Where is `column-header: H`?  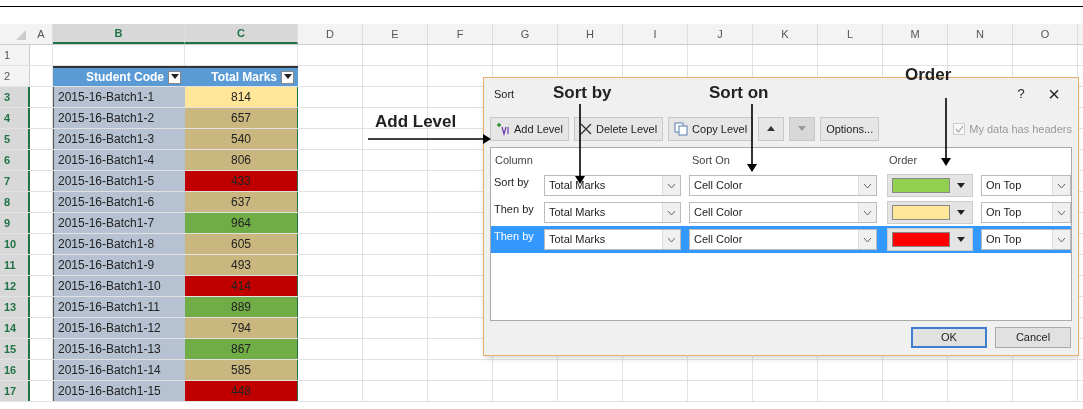
column-header: H is located at coordinates (590, 34).